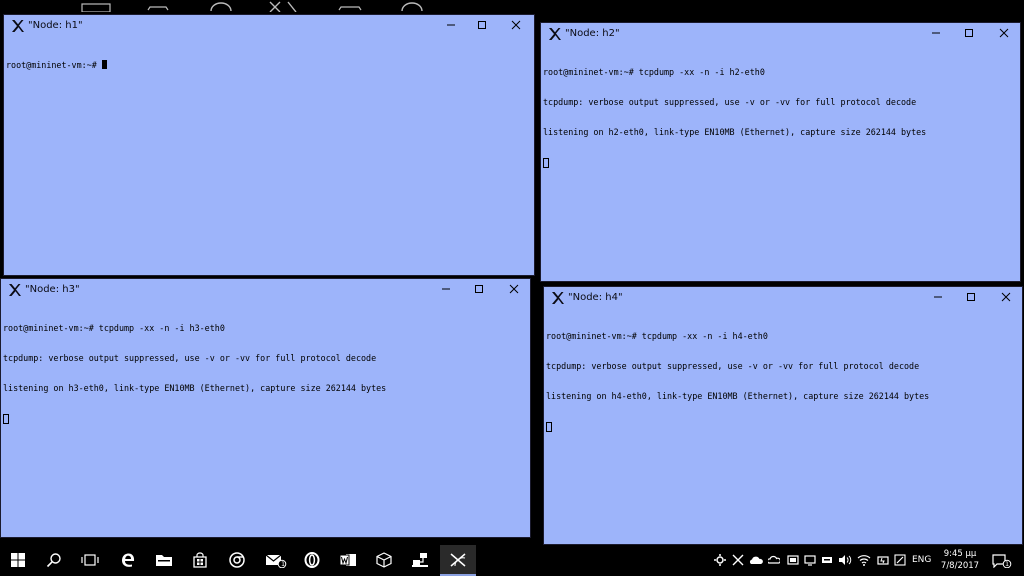 The width and height of the screenshot is (1024, 576). What do you see at coordinates (845, 560) in the screenshot?
I see `tray-volume-icon` at bounding box center [845, 560].